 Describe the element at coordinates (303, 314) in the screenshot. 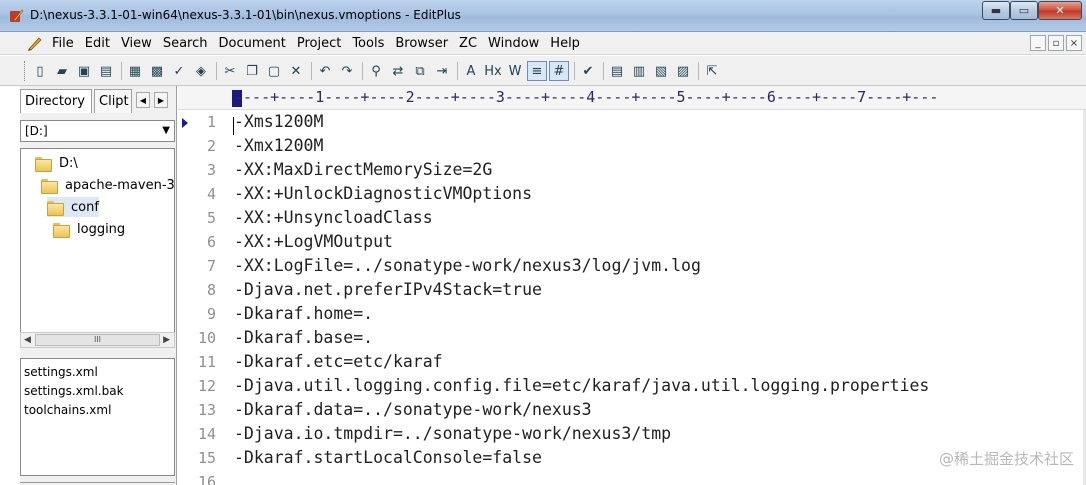

I see `code-line: -Dkaraf.home=.` at that location.